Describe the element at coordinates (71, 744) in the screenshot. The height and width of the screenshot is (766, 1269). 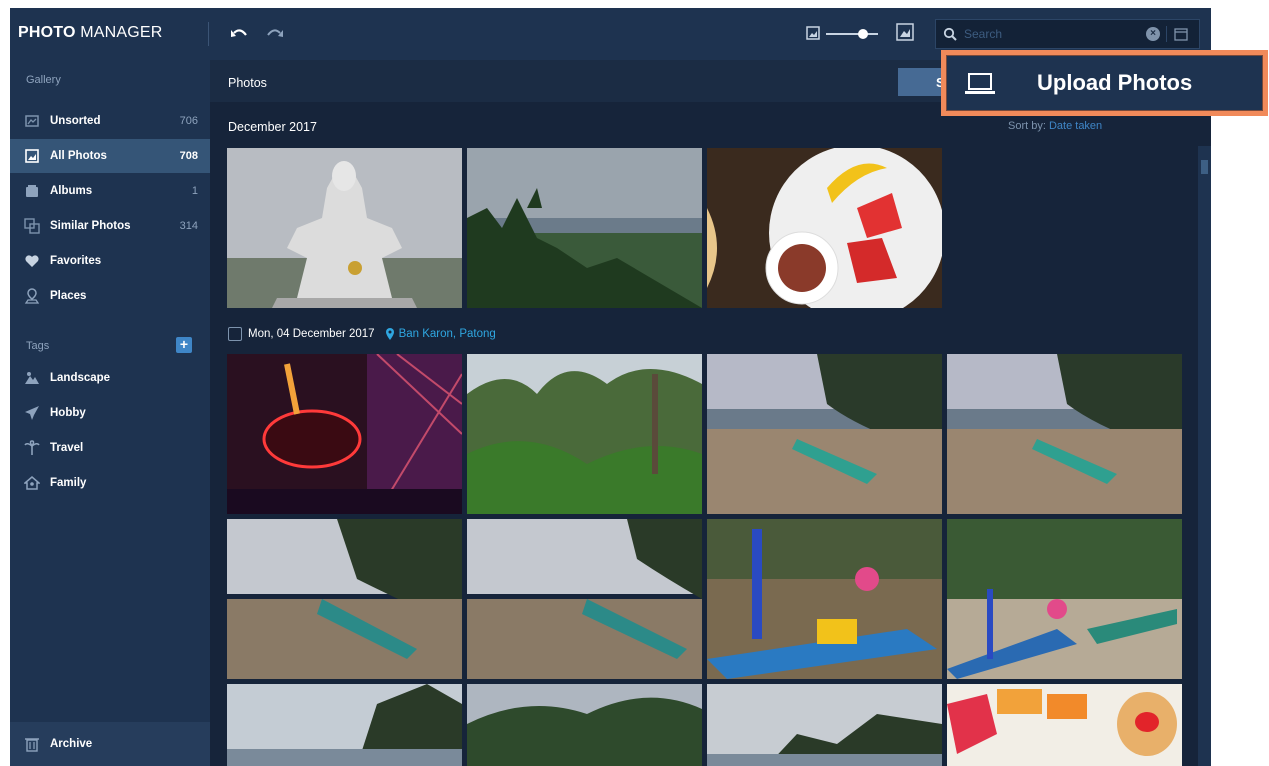
I see `archive-label: Archive` at that location.